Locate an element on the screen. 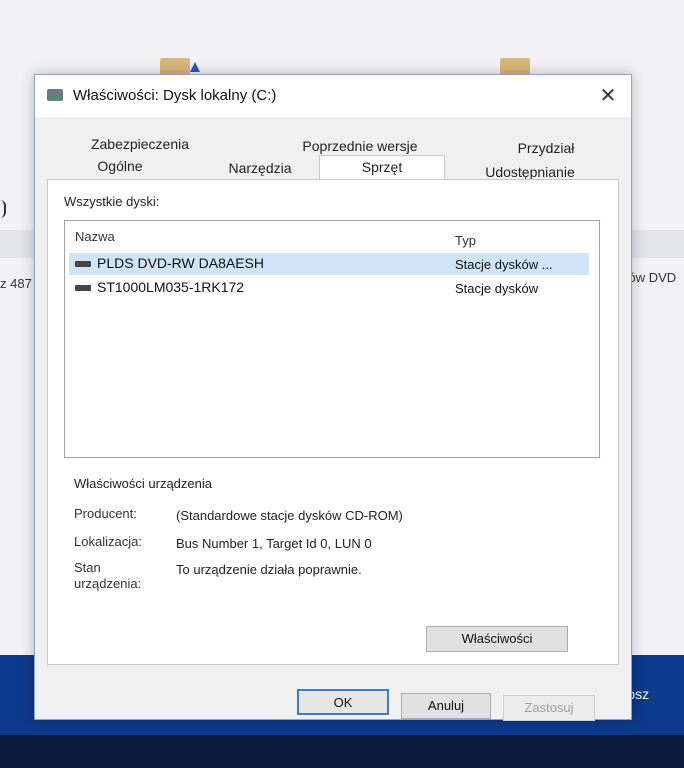  cancel-button: Anuluj is located at coordinates (446, 706).